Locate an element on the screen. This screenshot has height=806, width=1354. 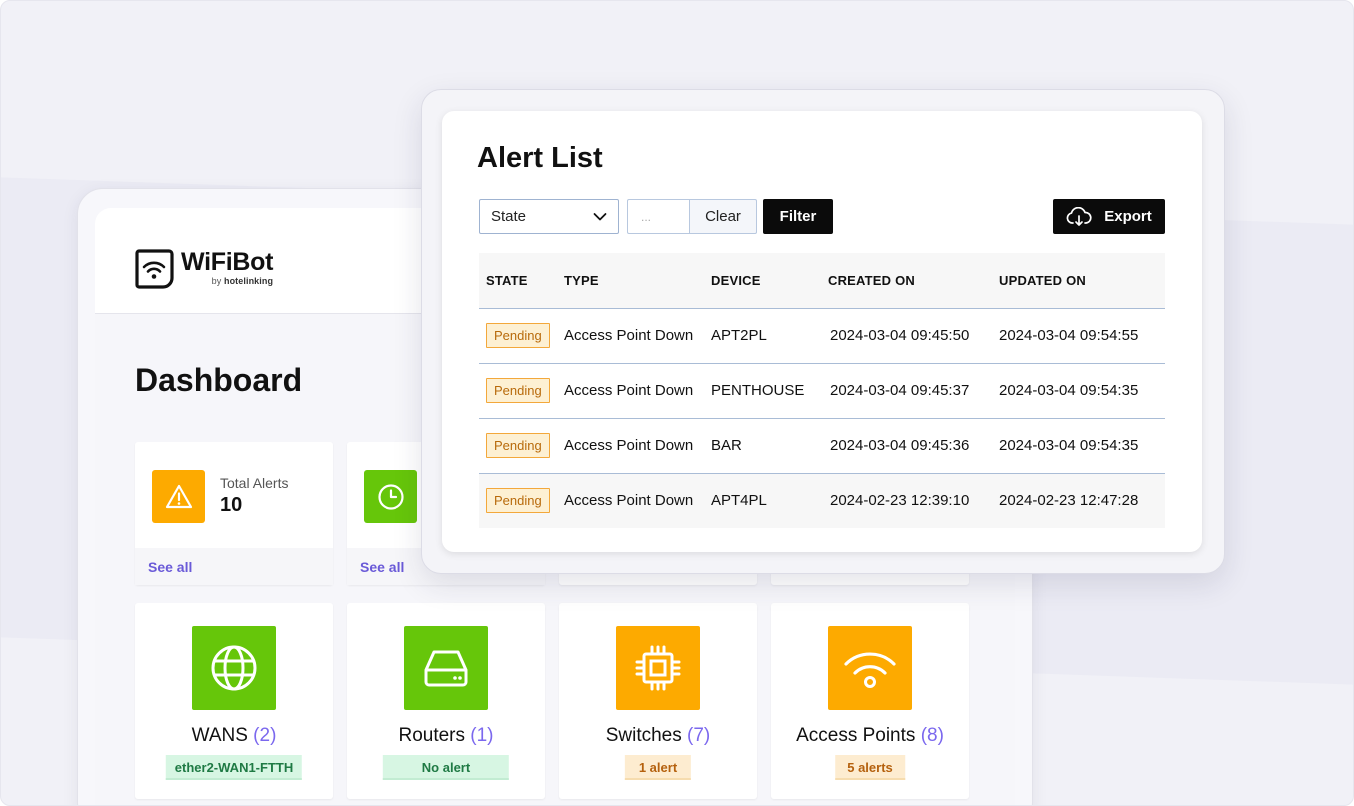
device-card-wans: WANS (2) ether2-WAN1-FTTH is located at coordinates (234, 701).